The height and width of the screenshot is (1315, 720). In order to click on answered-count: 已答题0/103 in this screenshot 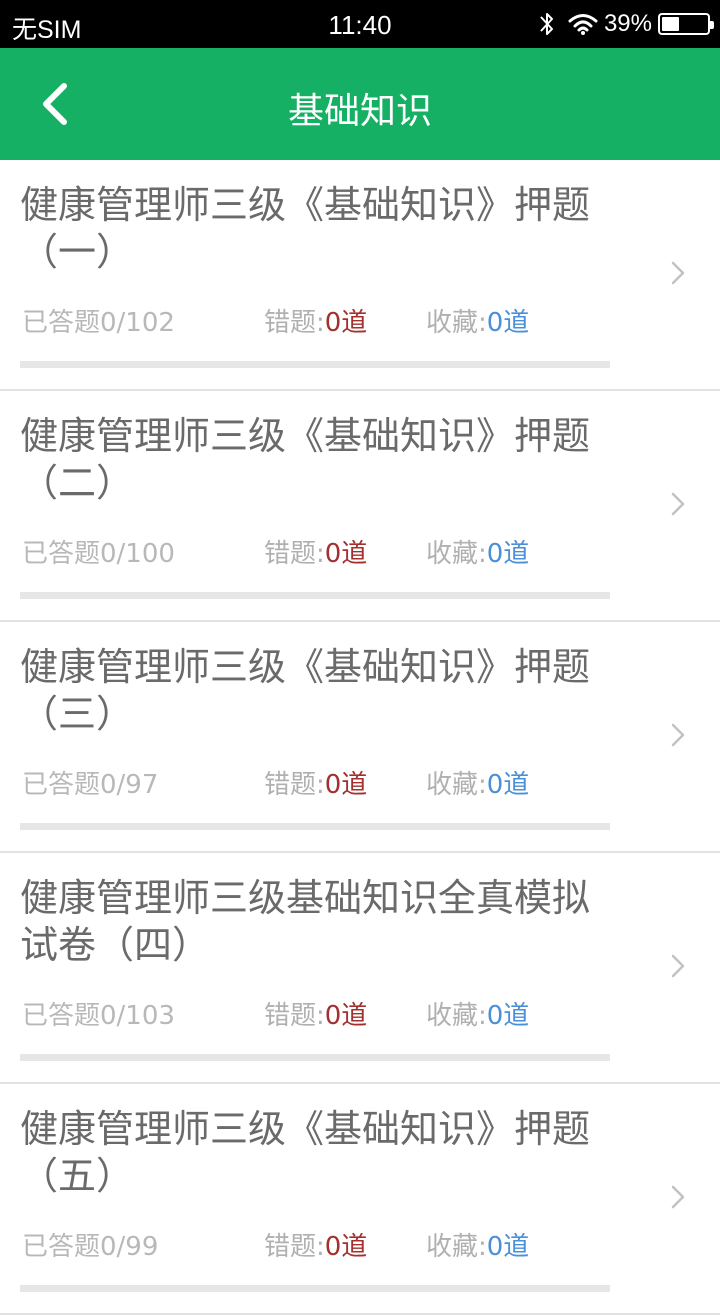, I will do `click(98, 1016)`.